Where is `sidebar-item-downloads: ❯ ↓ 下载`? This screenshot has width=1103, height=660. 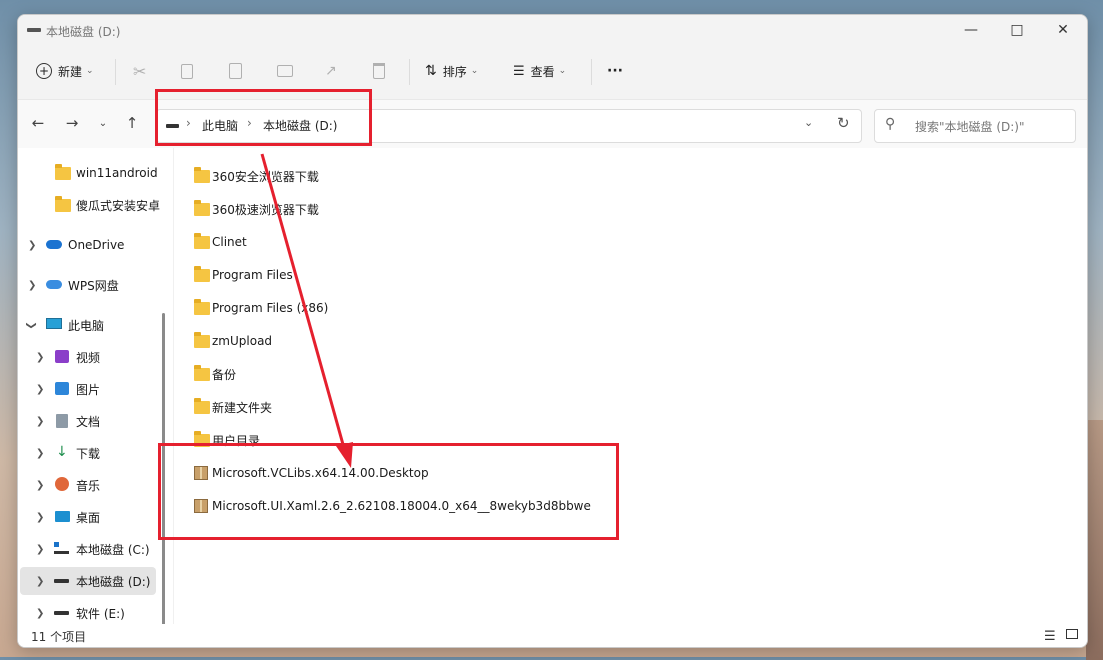
sidebar-item-downloads: ❯ ↓ 下载 is located at coordinates (95, 453).